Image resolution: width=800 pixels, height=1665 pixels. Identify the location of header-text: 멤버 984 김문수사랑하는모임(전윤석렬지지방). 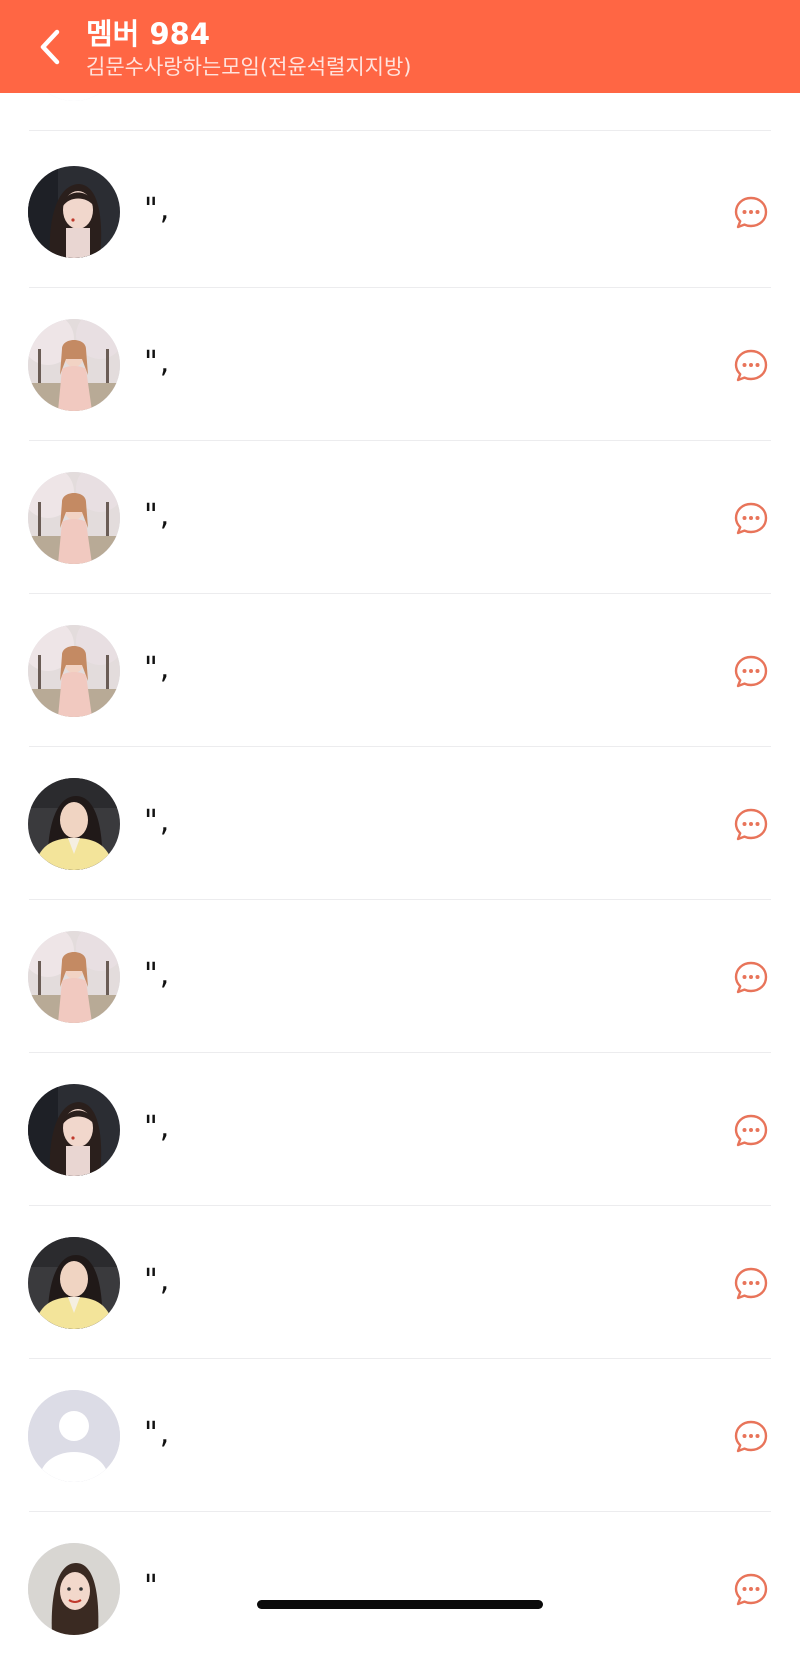
(249, 48).